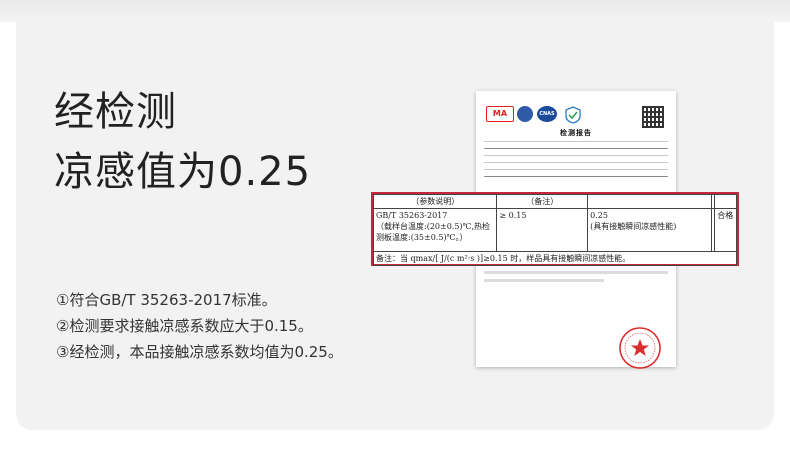 This screenshot has width=790, height=456. Describe the element at coordinates (573, 115) in the screenshot. I see `certification-logo-icon` at that location.